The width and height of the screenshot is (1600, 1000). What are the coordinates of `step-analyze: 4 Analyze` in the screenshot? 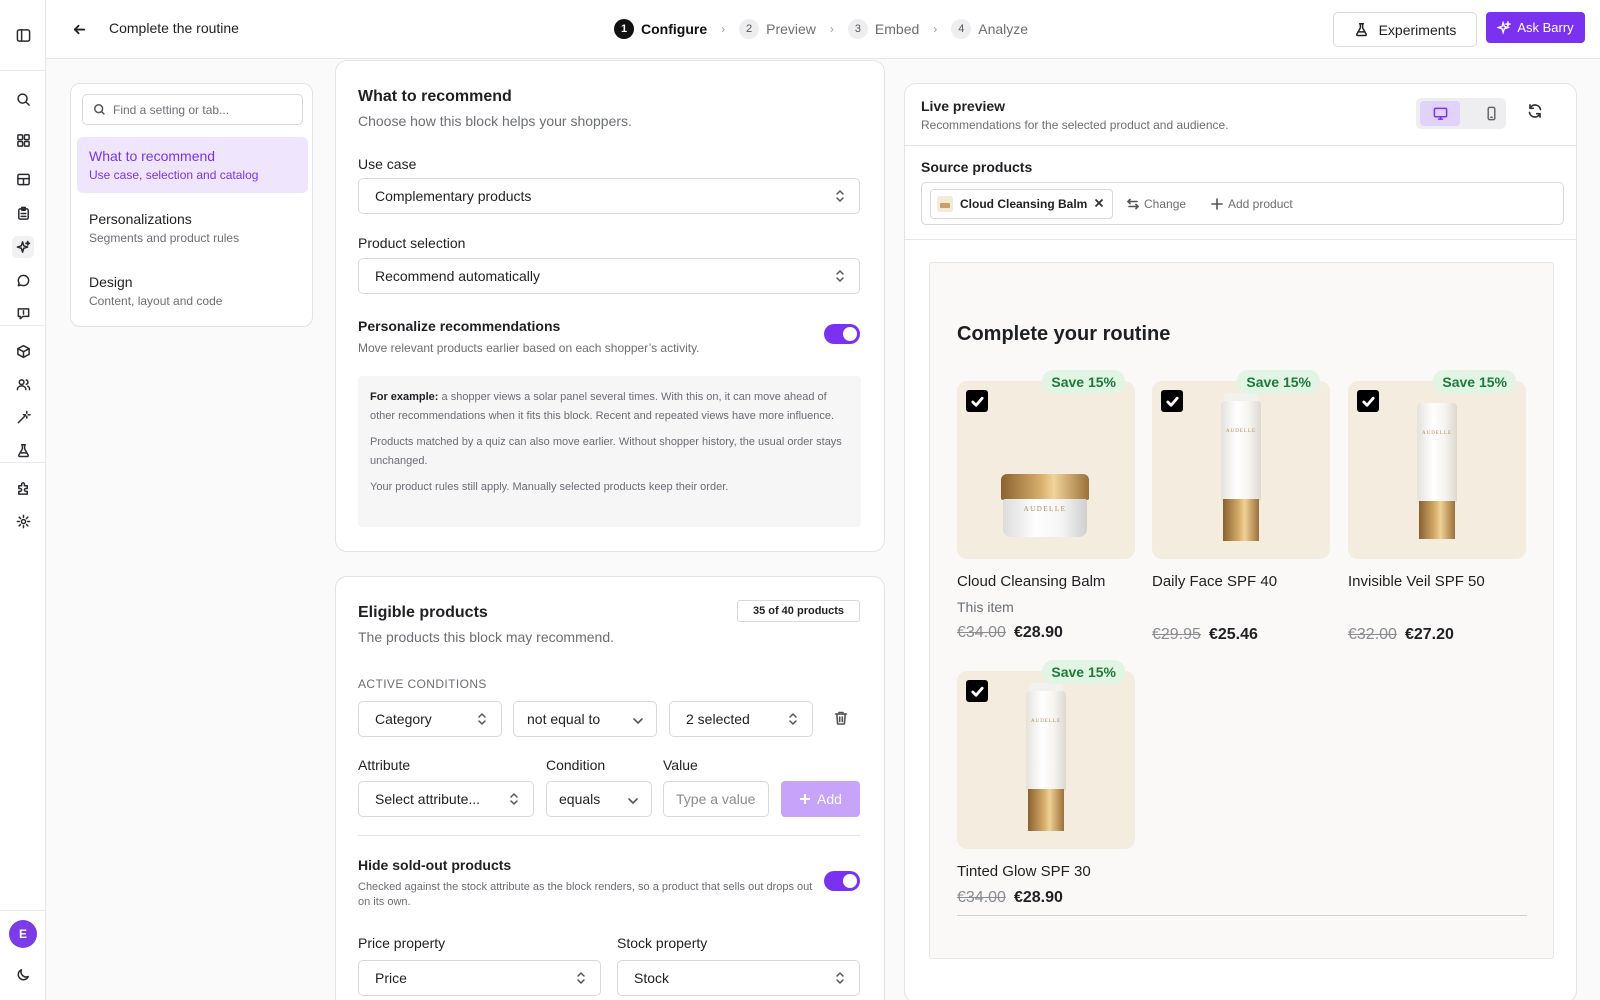 It's located at (989, 29).